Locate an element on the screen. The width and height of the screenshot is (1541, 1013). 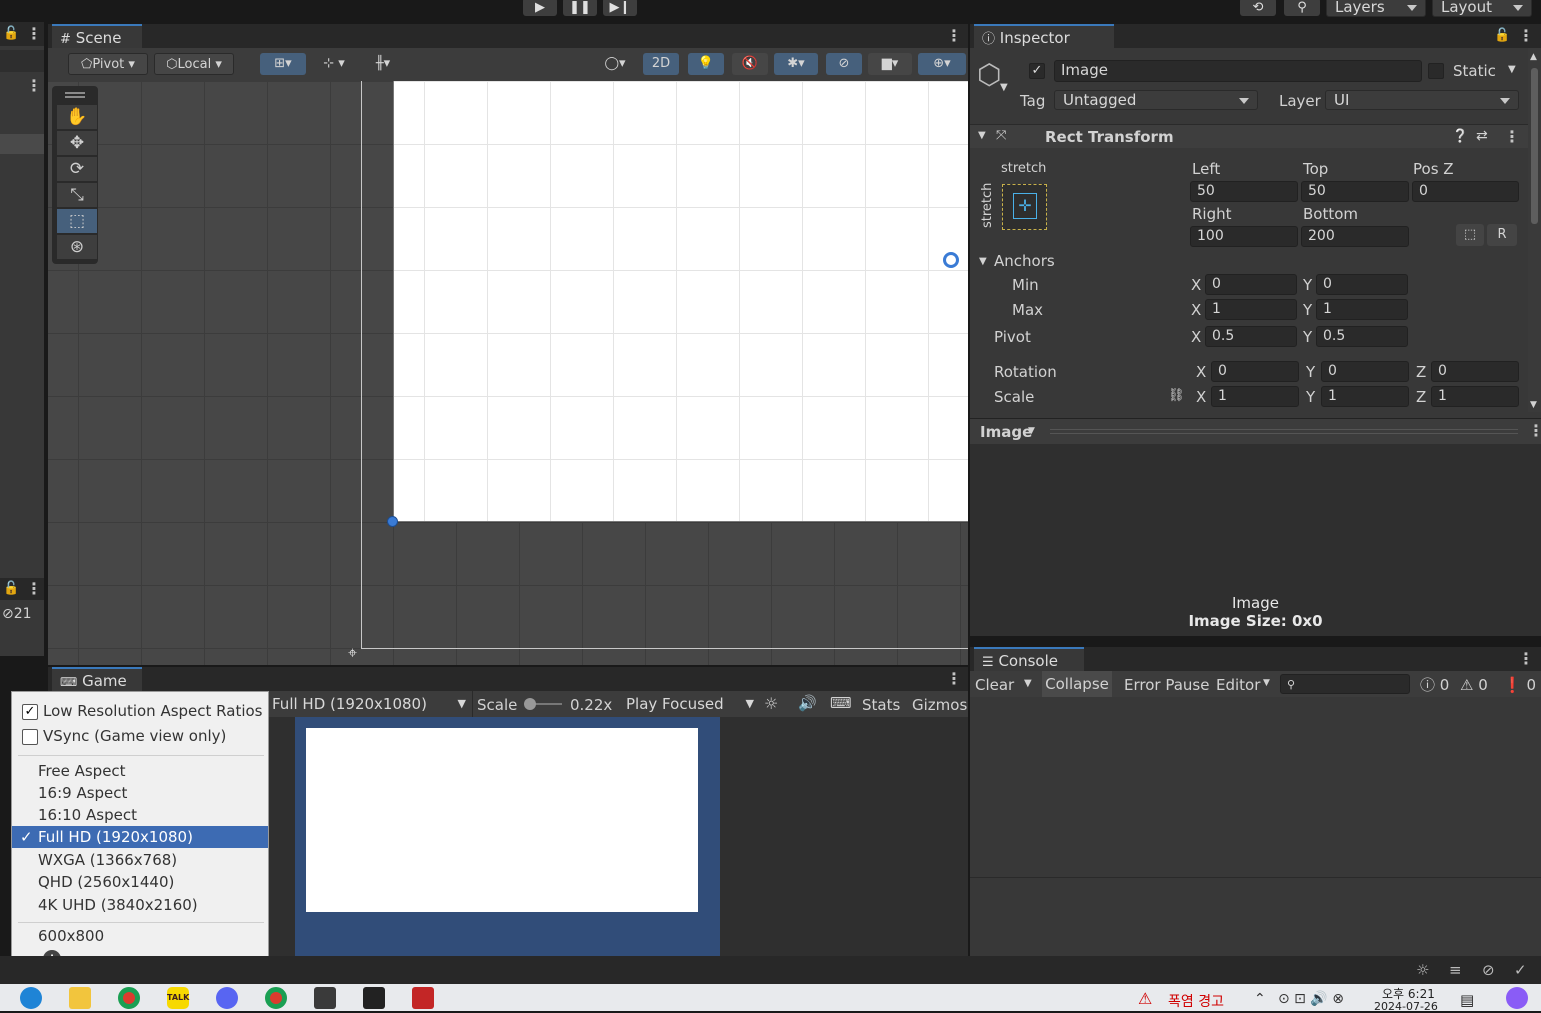
vsync-checkbox is located at coordinates (30, 737).